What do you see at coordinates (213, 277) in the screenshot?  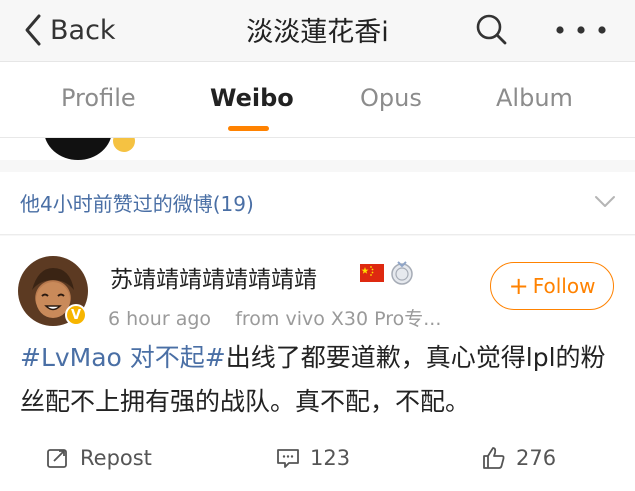 I see `username: 苏靖靖靖靖靖靖靖靖` at bounding box center [213, 277].